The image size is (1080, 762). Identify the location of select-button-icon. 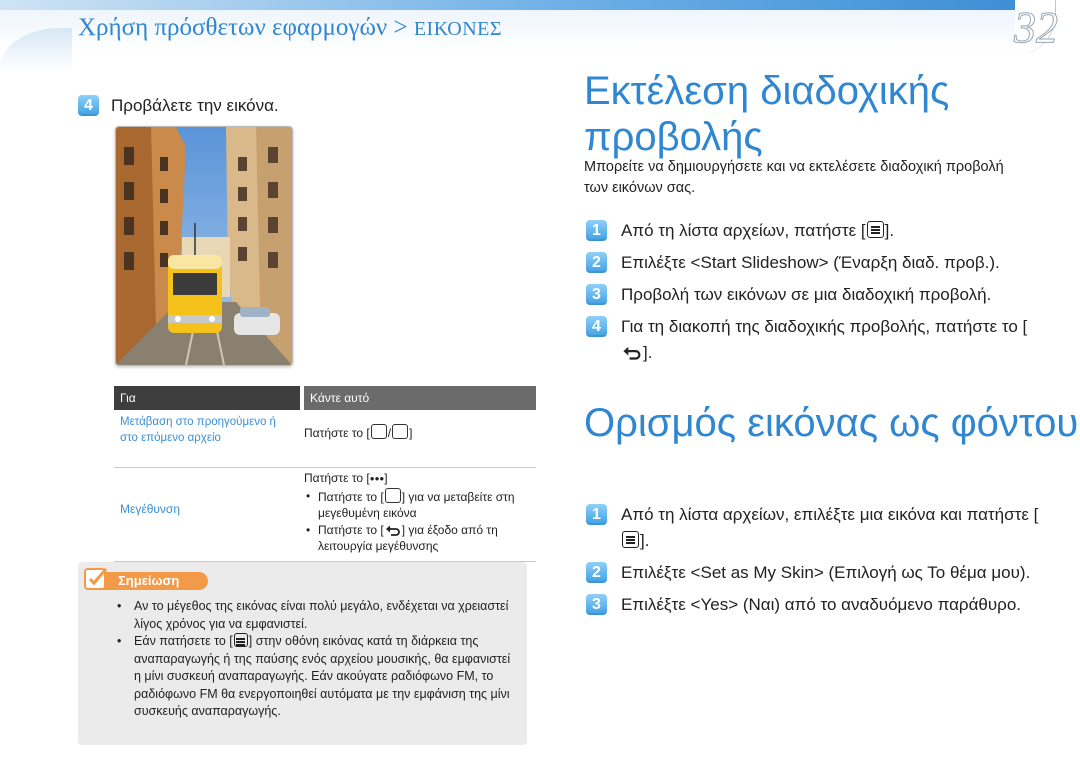
(392, 495).